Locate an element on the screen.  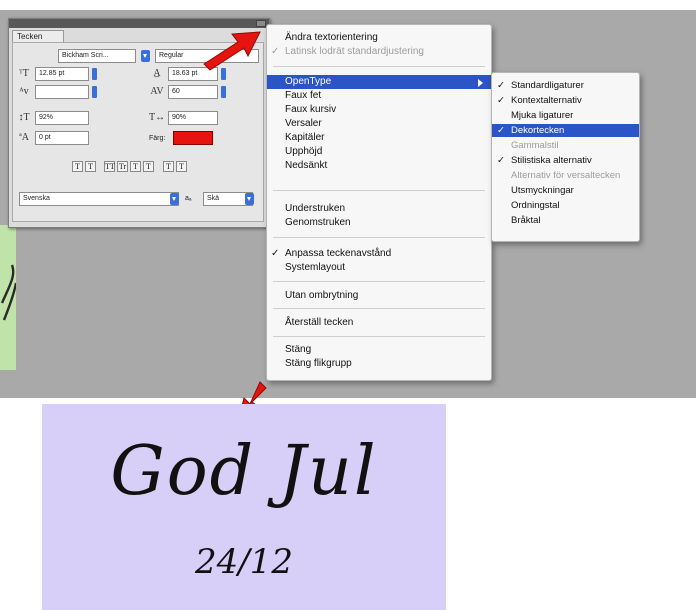
menu-item-latin-vertical: ✓ Latinsk lodrät standardjustering is located at coordinates (379, 52).